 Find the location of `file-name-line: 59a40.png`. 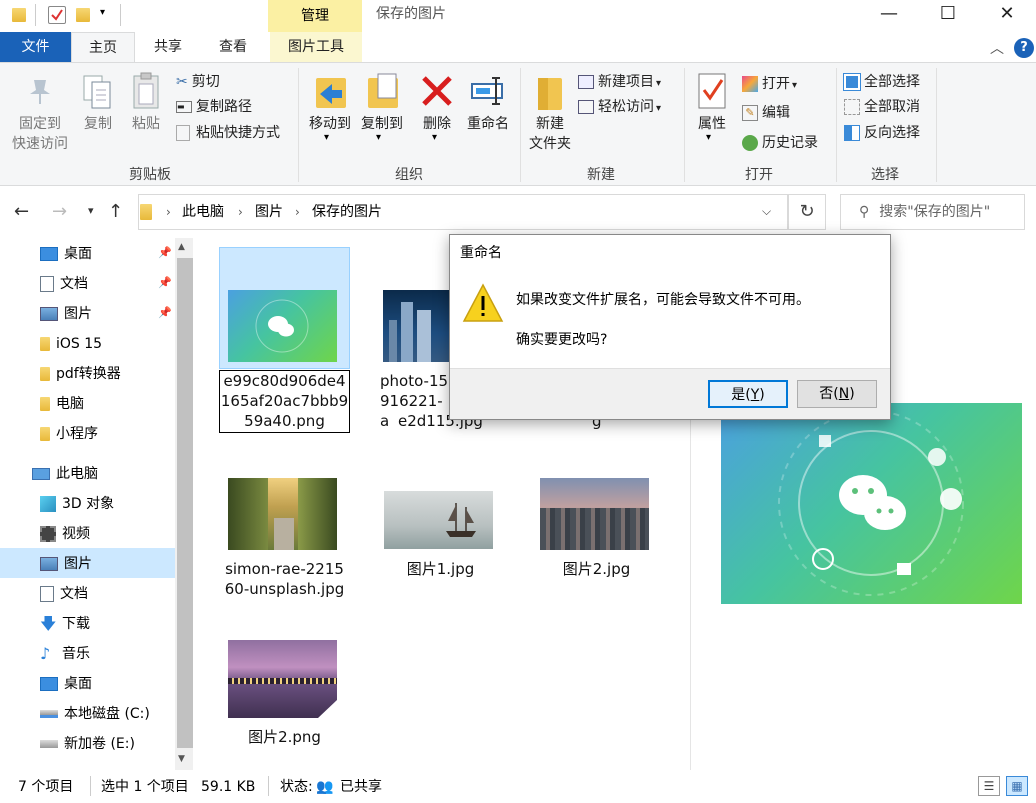

file-name-line: 59a40.png is located at coordinates (284, 421).